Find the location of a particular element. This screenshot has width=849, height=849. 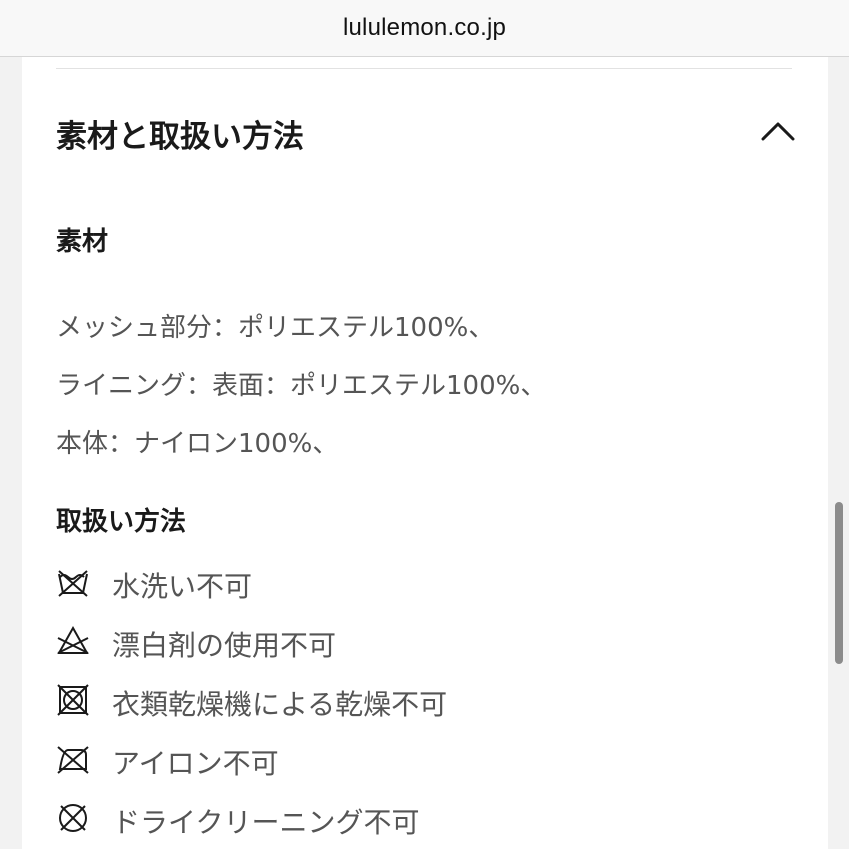

no-dry-clean-icon is located at coordinates (73, 818).